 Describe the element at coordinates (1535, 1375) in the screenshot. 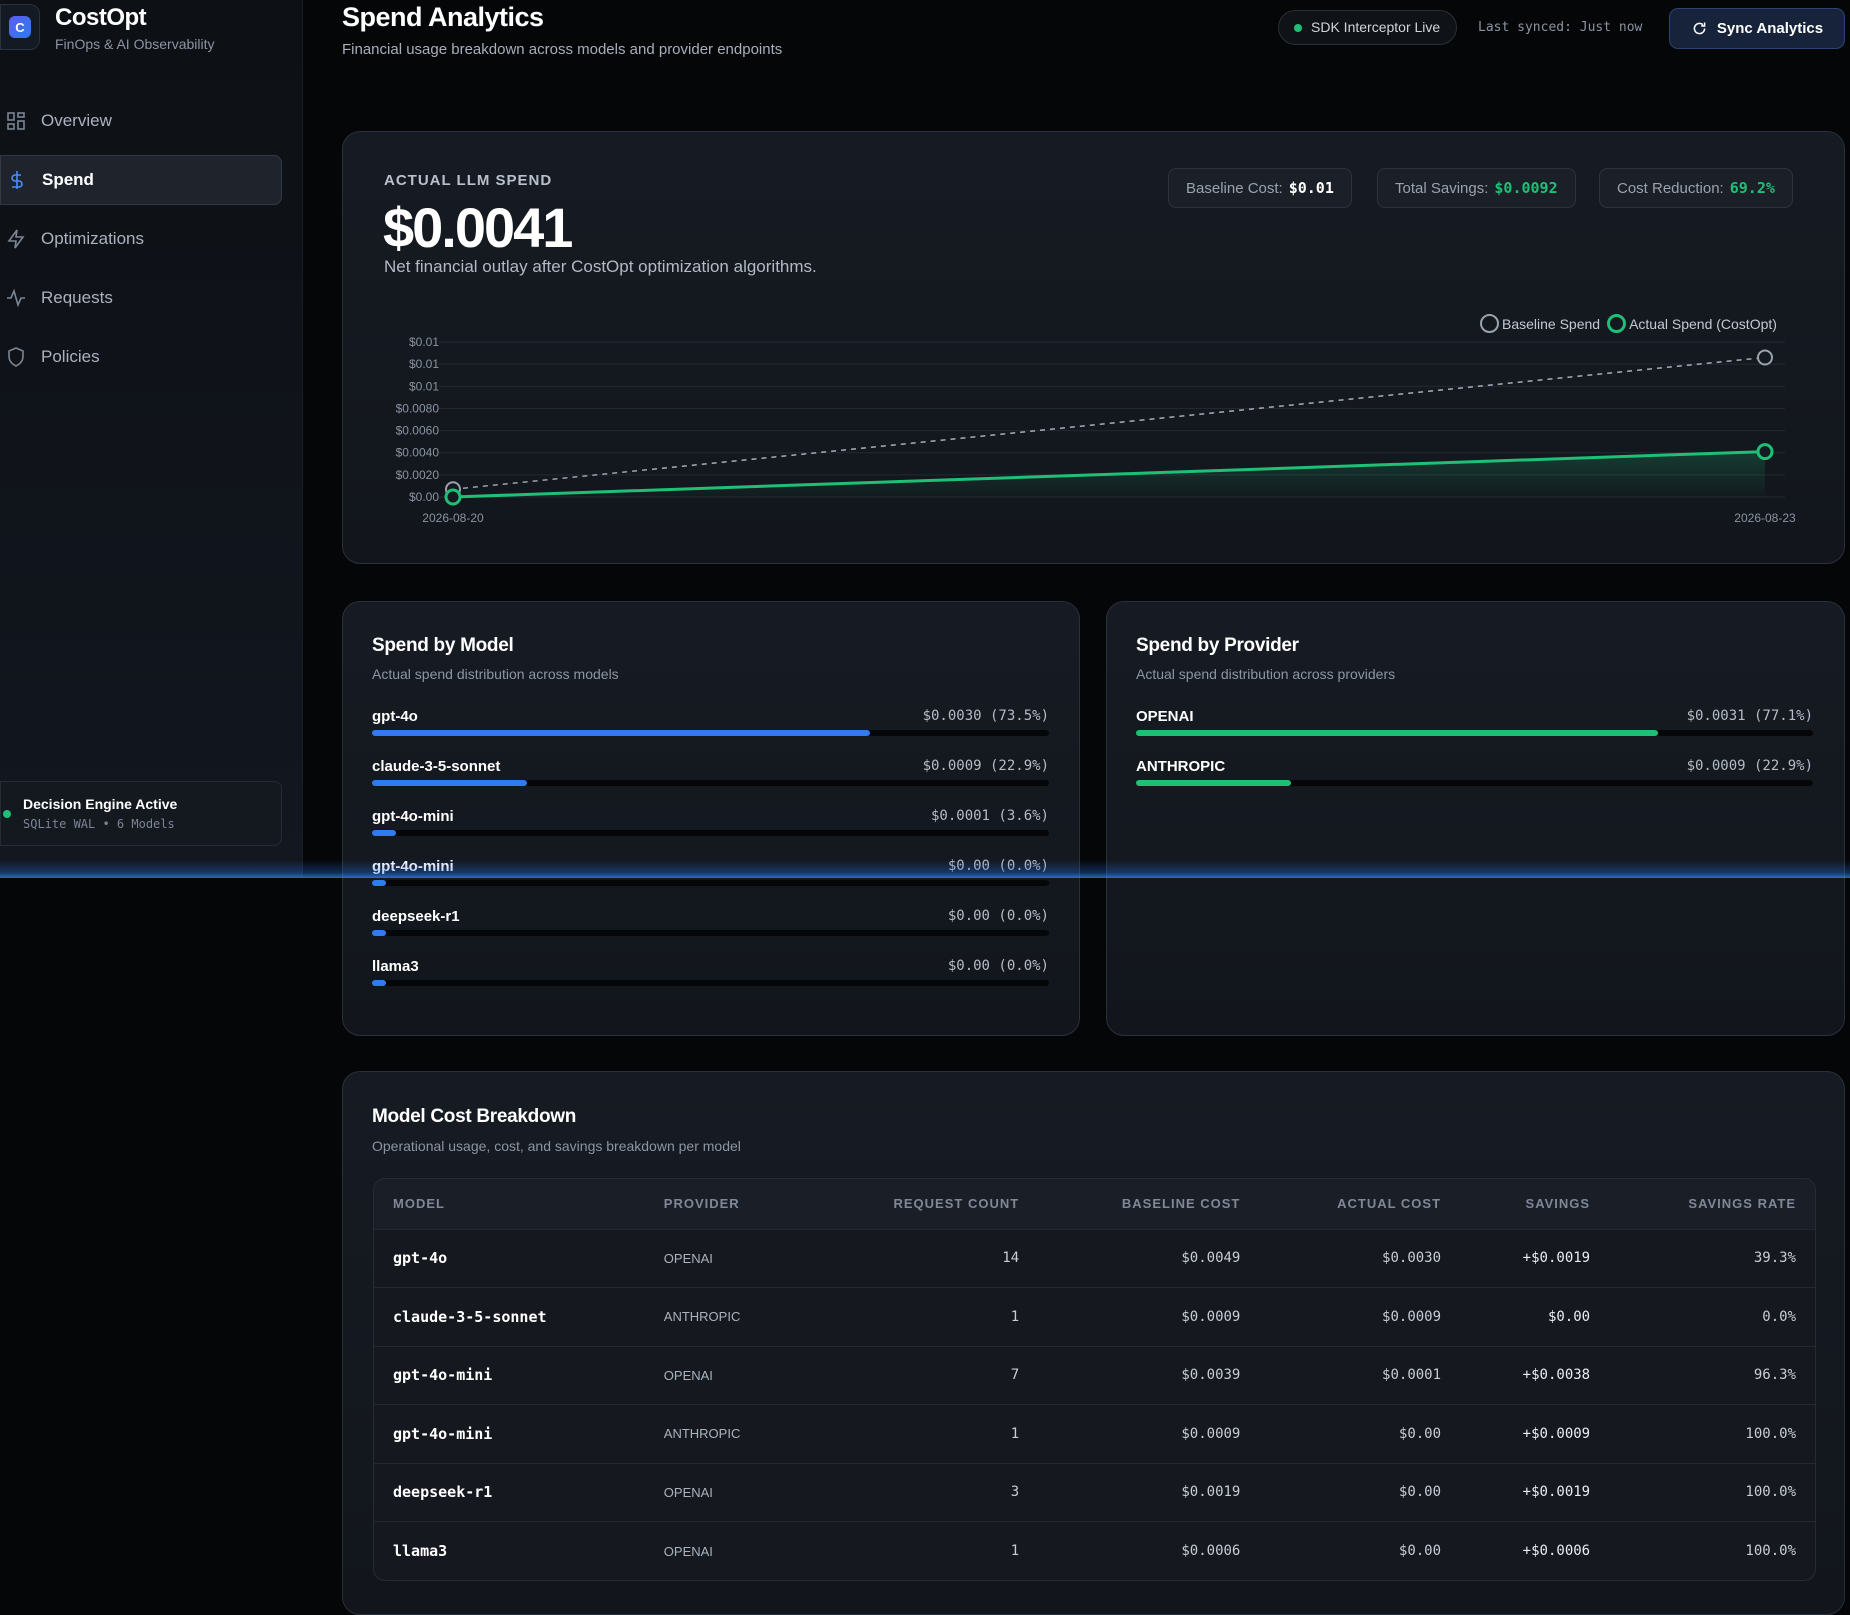

I see `table-cell: +$0.0038` at that location.